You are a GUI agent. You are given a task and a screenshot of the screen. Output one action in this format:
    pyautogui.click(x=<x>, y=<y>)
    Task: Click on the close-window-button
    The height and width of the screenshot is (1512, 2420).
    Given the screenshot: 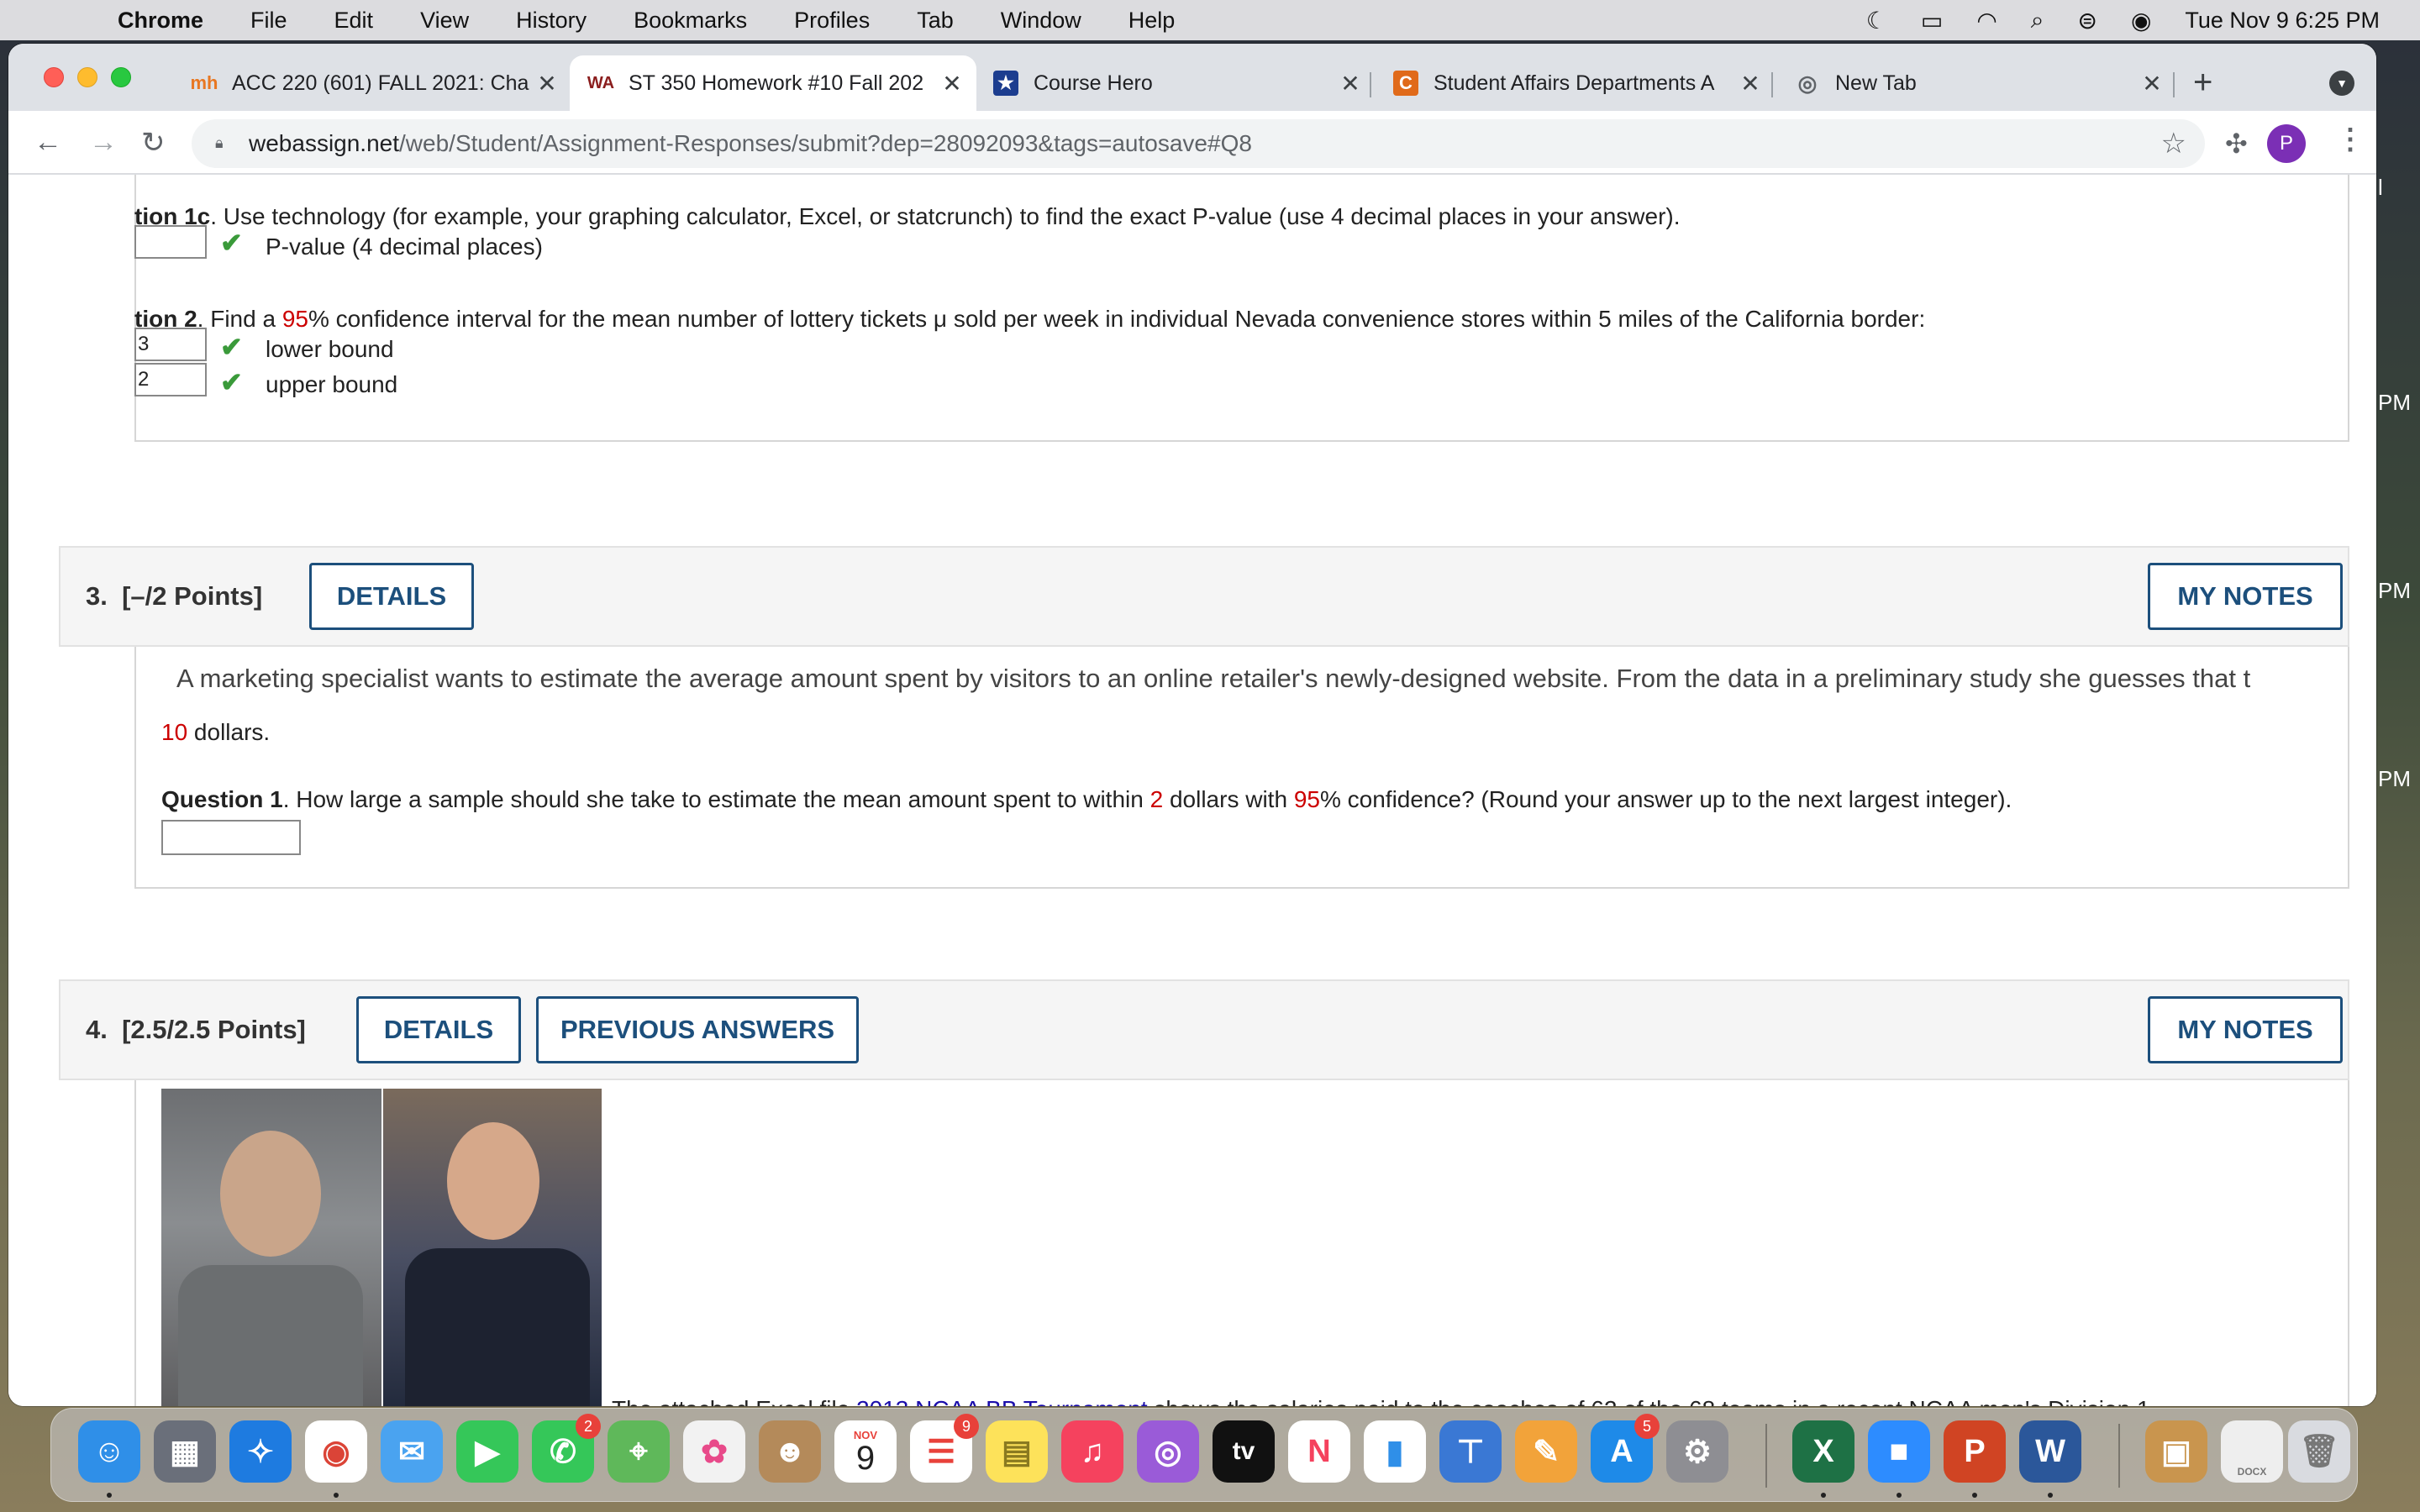 What is the action you would take?
    pyautogui.click(x=54, y=77)
    